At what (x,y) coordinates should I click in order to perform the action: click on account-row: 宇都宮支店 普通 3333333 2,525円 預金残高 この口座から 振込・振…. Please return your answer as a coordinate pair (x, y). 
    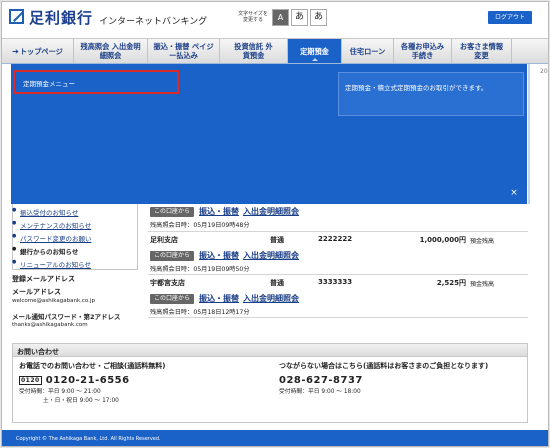
    Looking at the image, I should click on (338, 296).